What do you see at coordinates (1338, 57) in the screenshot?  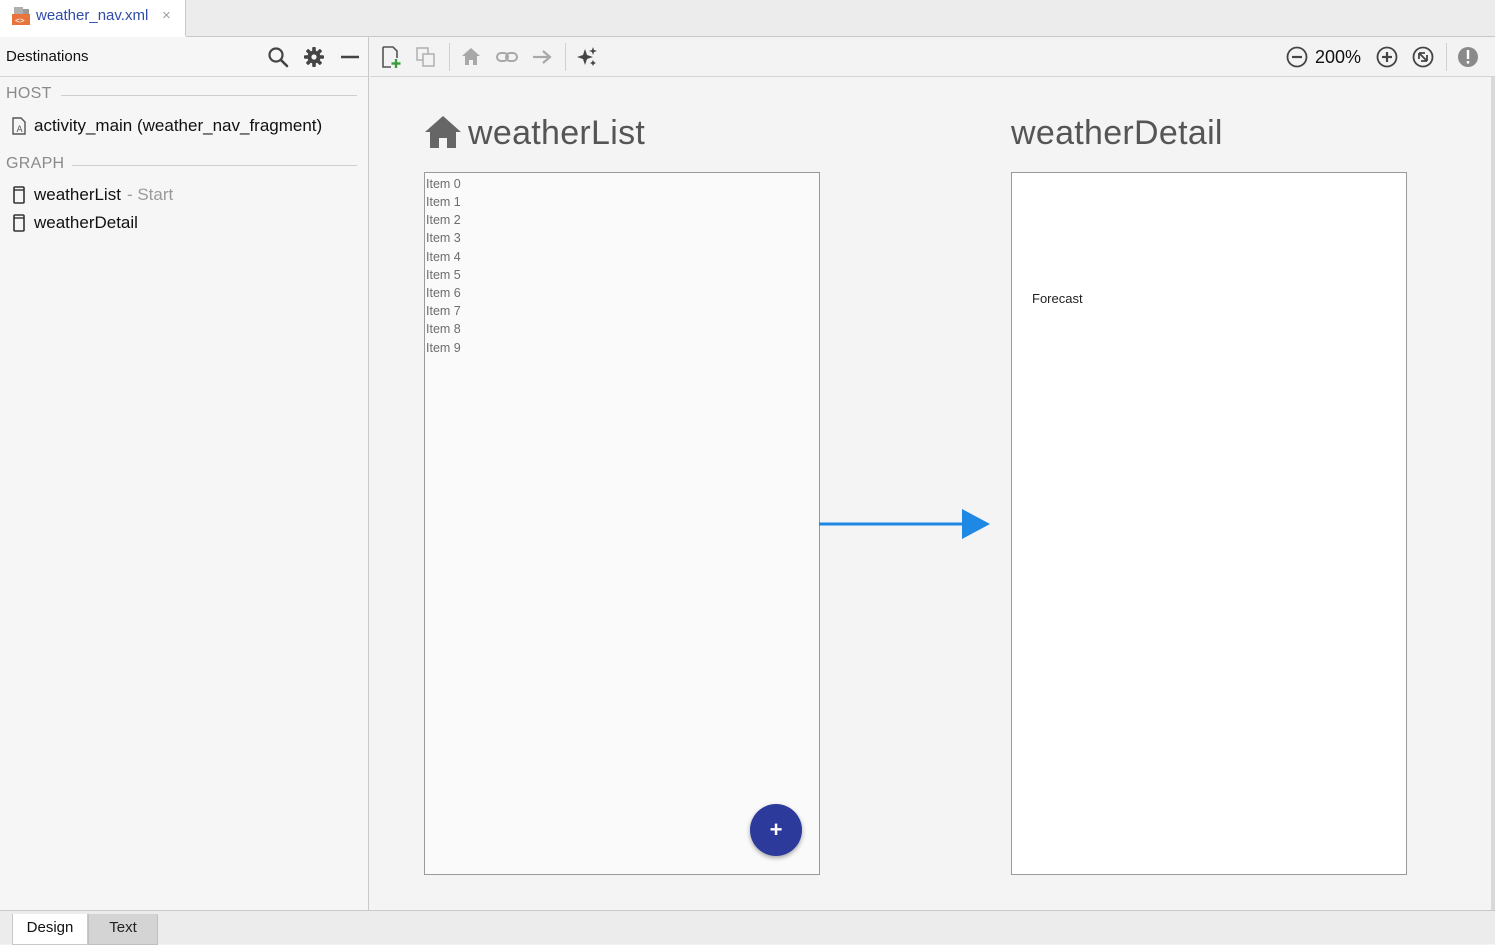 I see `zoom-level: 200%` at bounding box center [1338, 57].